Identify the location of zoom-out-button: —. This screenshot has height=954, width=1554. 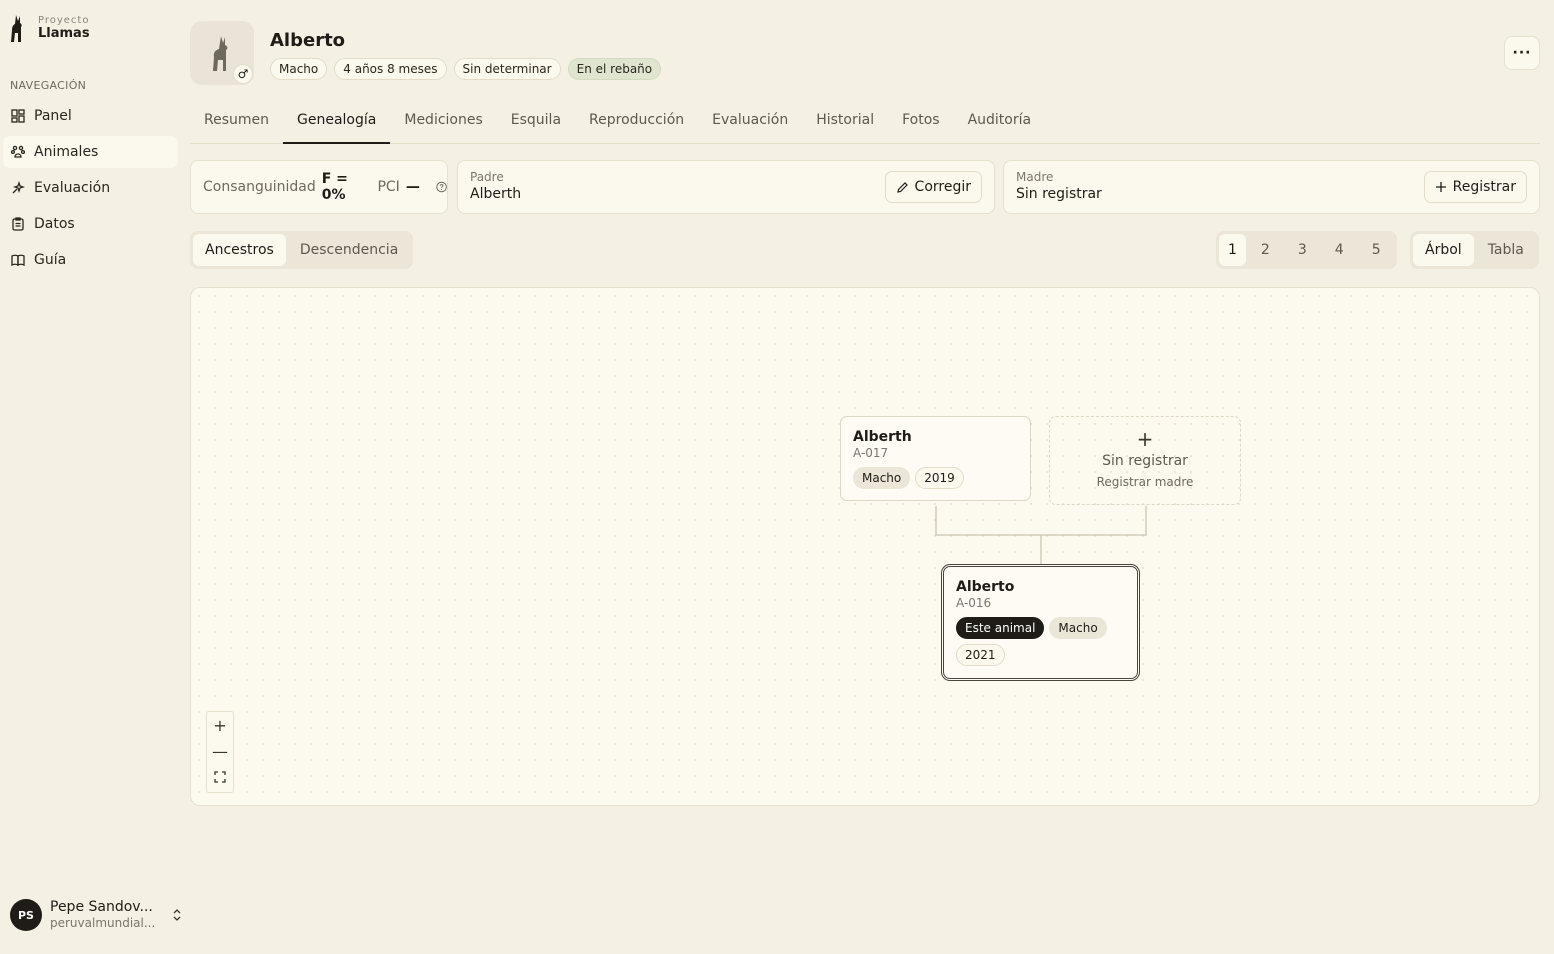
(220, 751).